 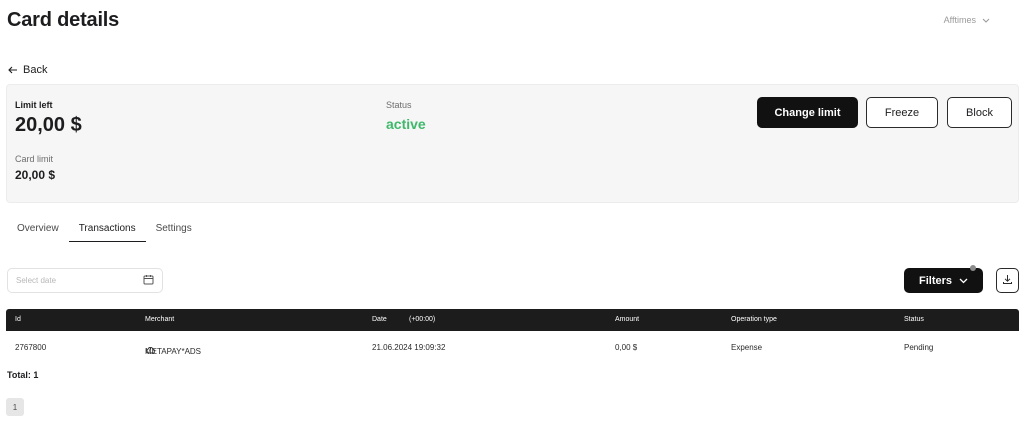 What do you see at coordinates (34, 105) in the screenshot?
I see `limit-left-label: Limit left` at bounding box center [34, 105].